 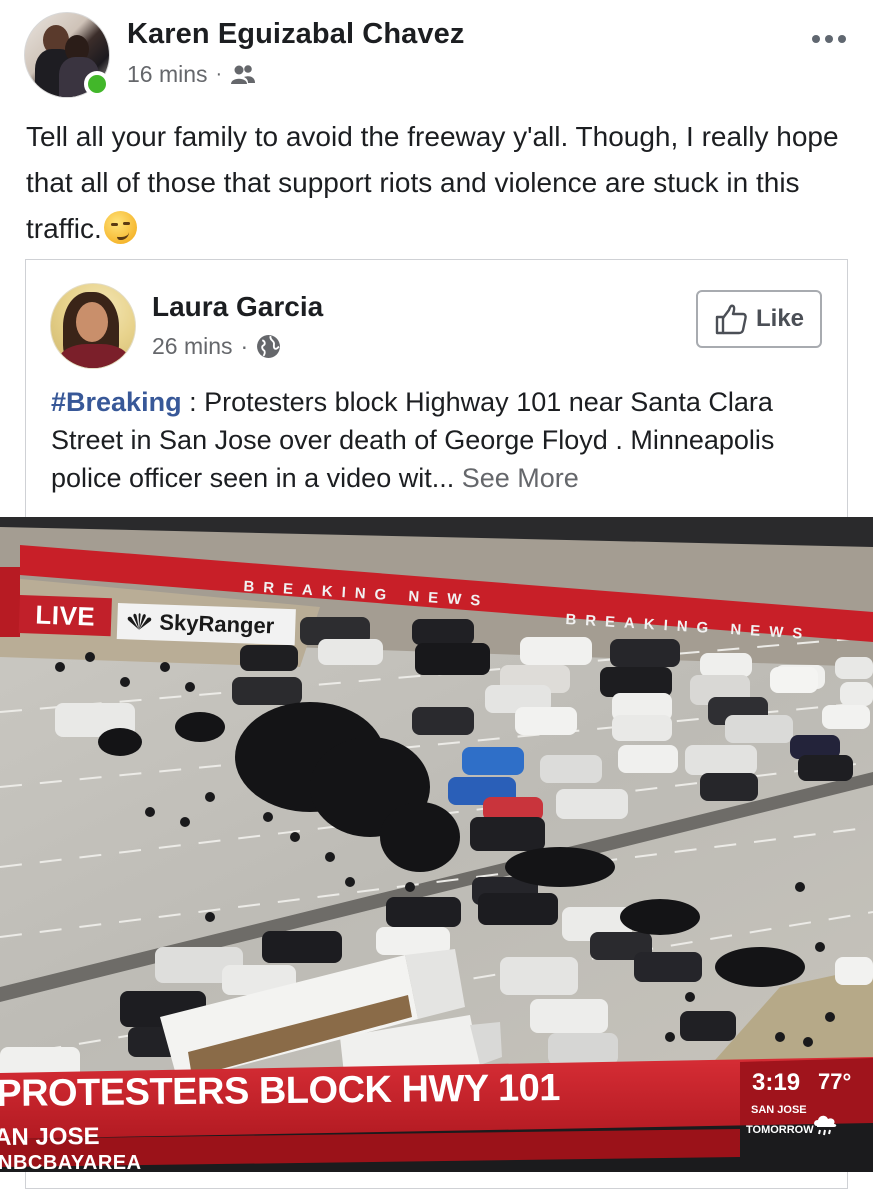 What do you see at coordinates (779, 1110) in the screenshot?
I see `weather-city: SAN JOSE` at bounding box center [779, 1110].